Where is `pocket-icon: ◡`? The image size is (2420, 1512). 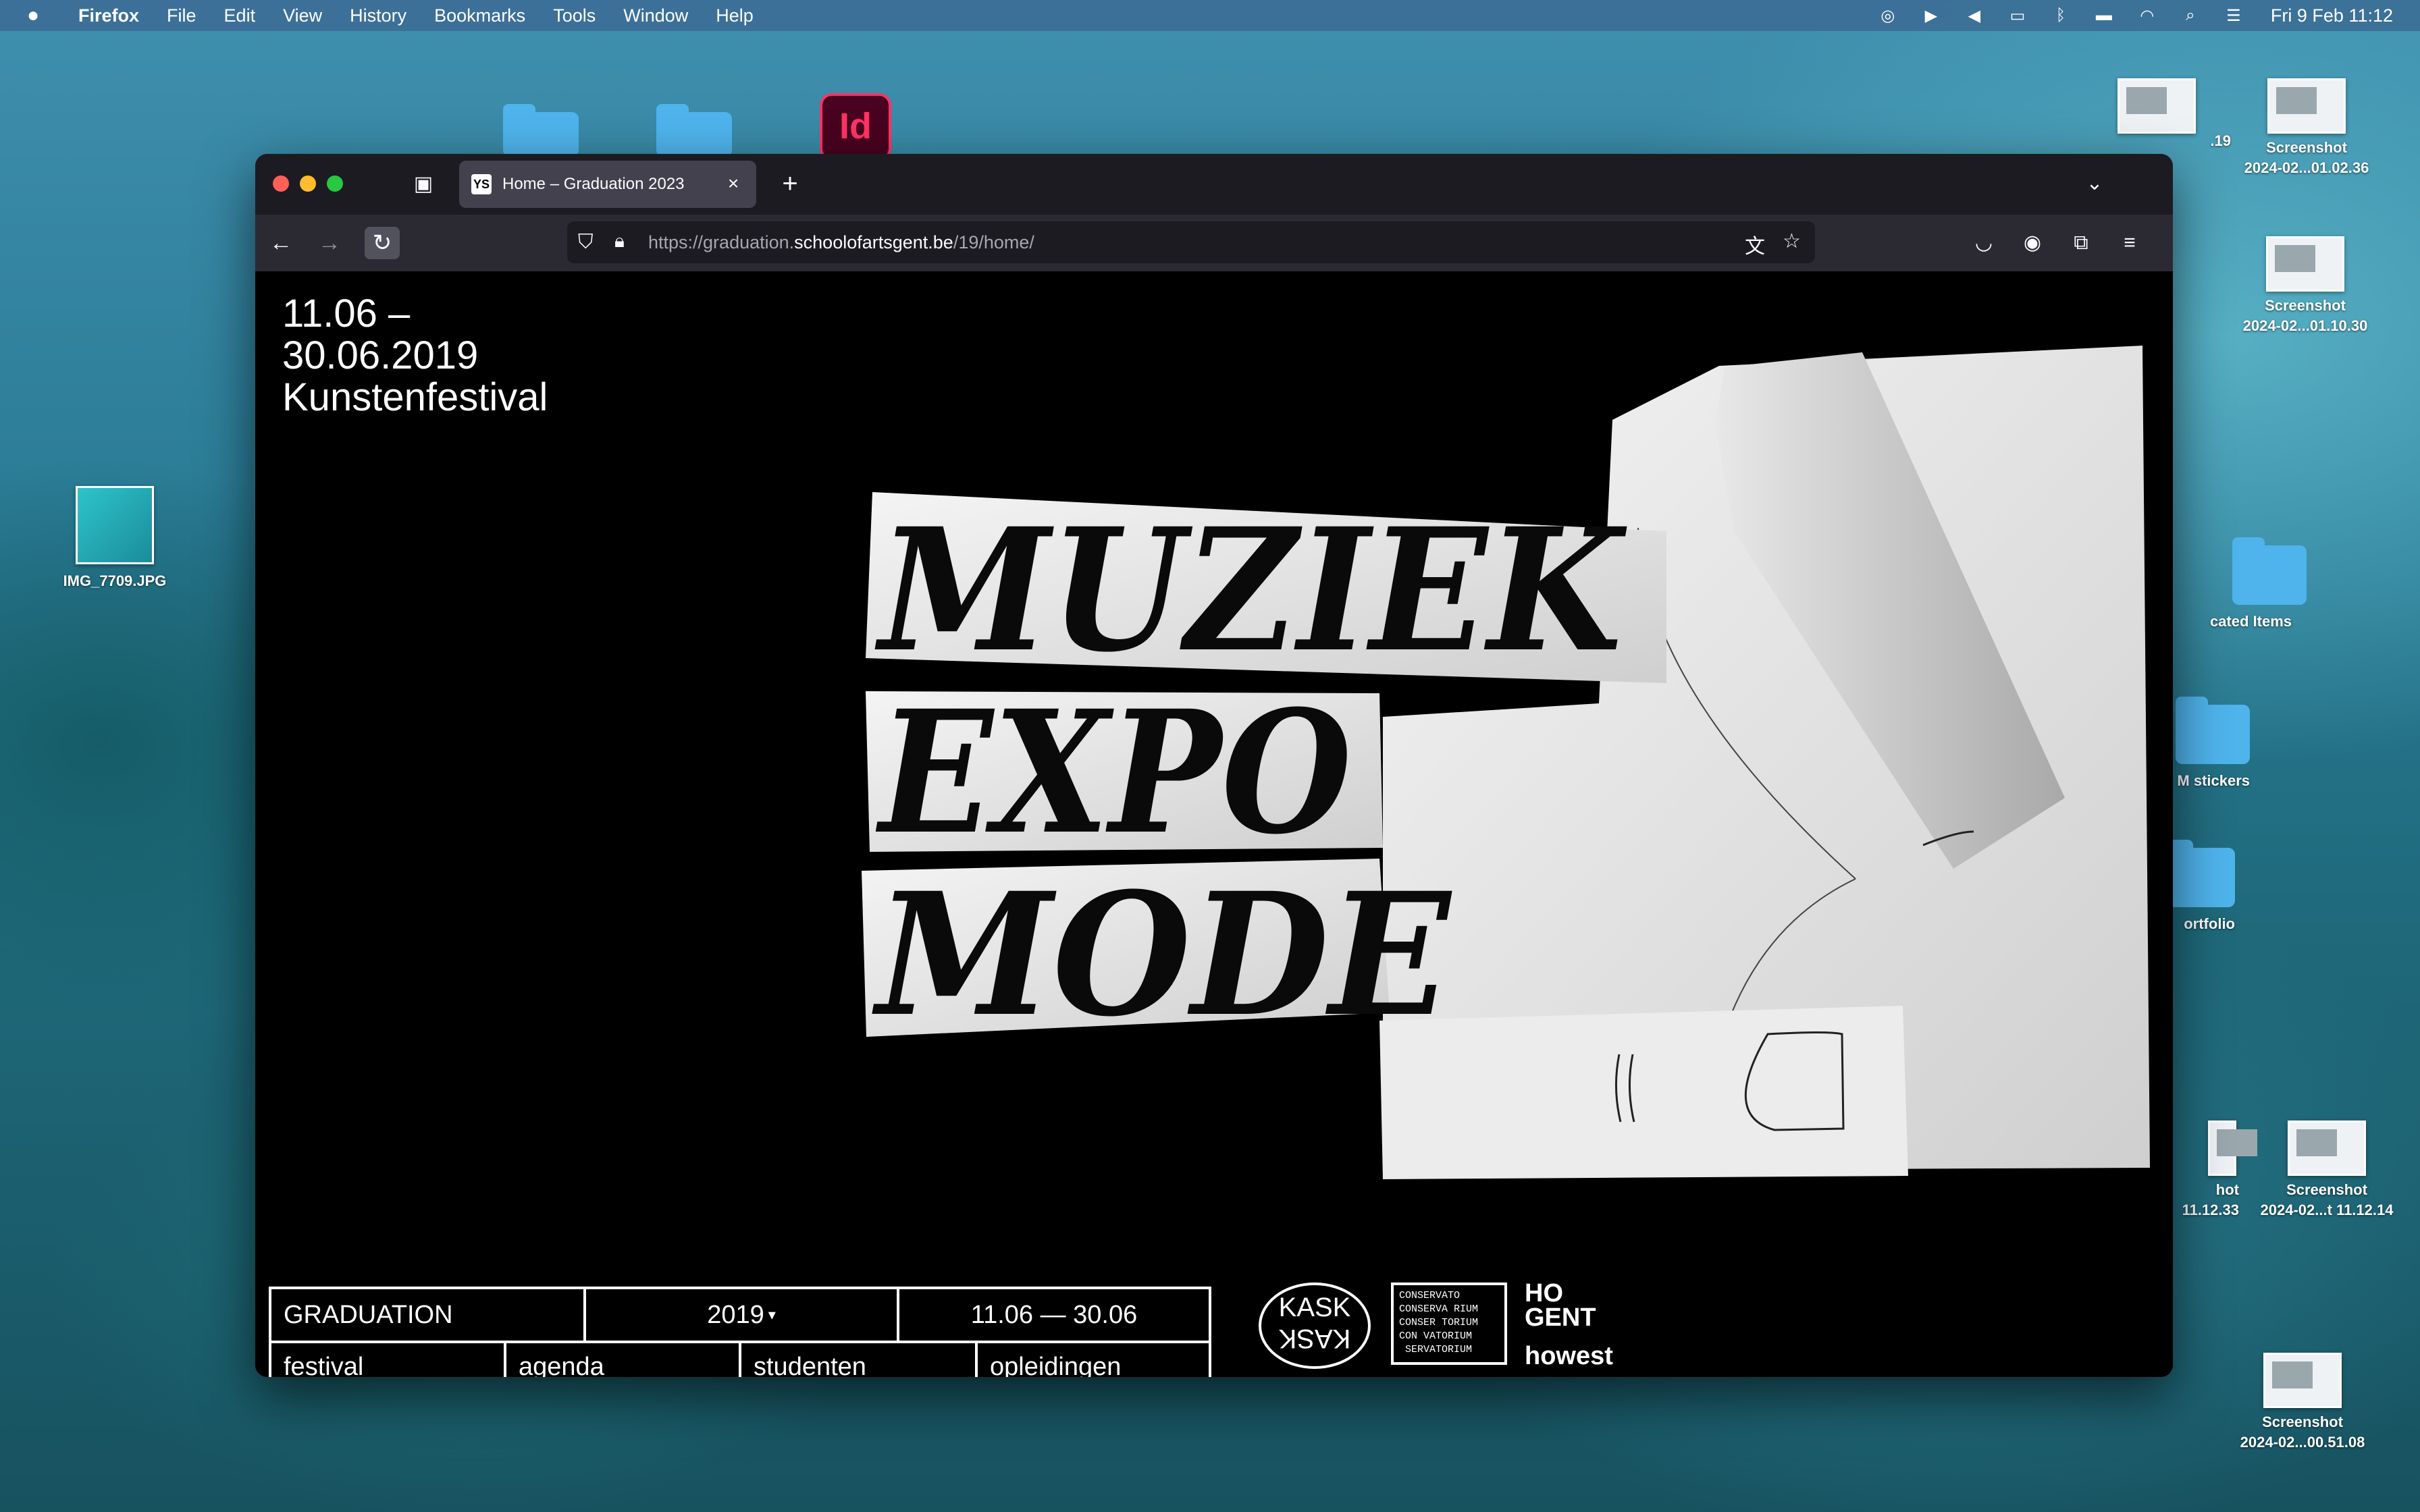
pocket-icon: ◡ is located at coordinates (1984, 243).